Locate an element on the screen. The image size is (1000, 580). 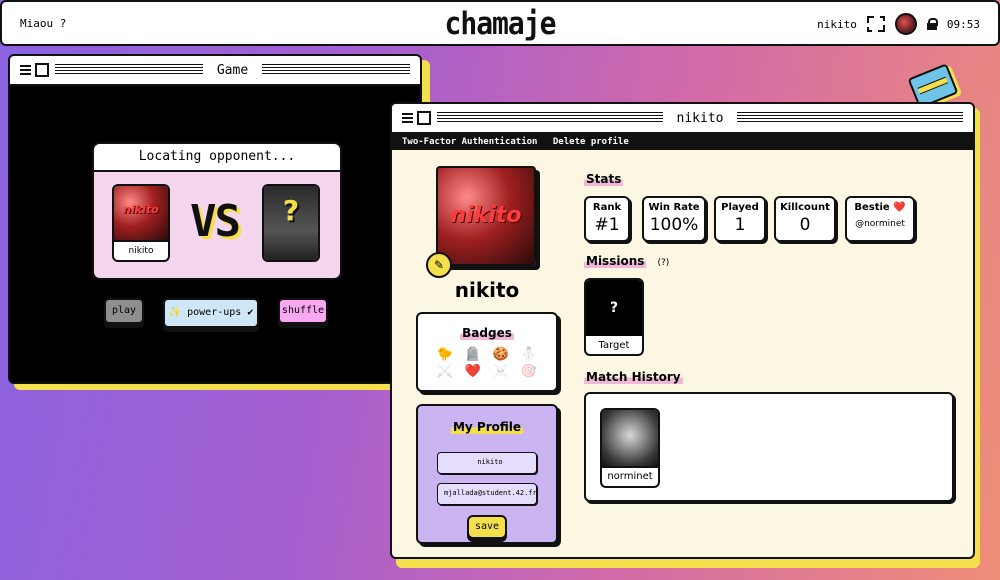
fullscreen-icon is located at coordinates (875, 24).